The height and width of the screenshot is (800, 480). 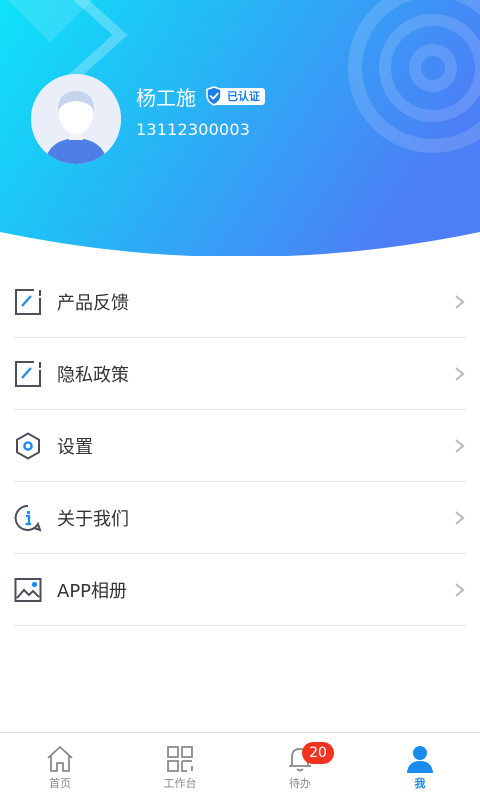 What do you see at coordinates (240, 518) in the screenshot?
I see `menu-item-about: 关于我们` at bounding box center [240, 518].